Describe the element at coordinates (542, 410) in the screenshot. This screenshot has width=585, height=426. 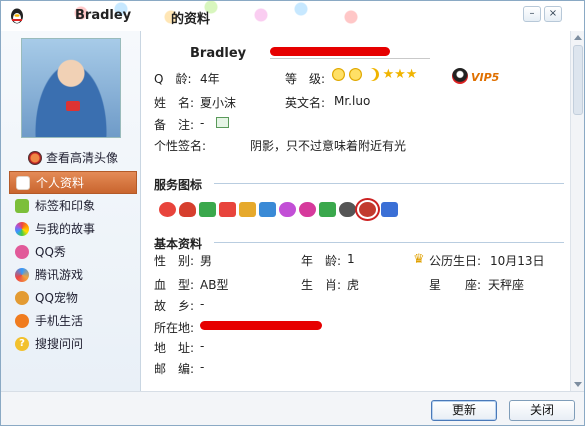
I see `close-button: 关闭` at that location.